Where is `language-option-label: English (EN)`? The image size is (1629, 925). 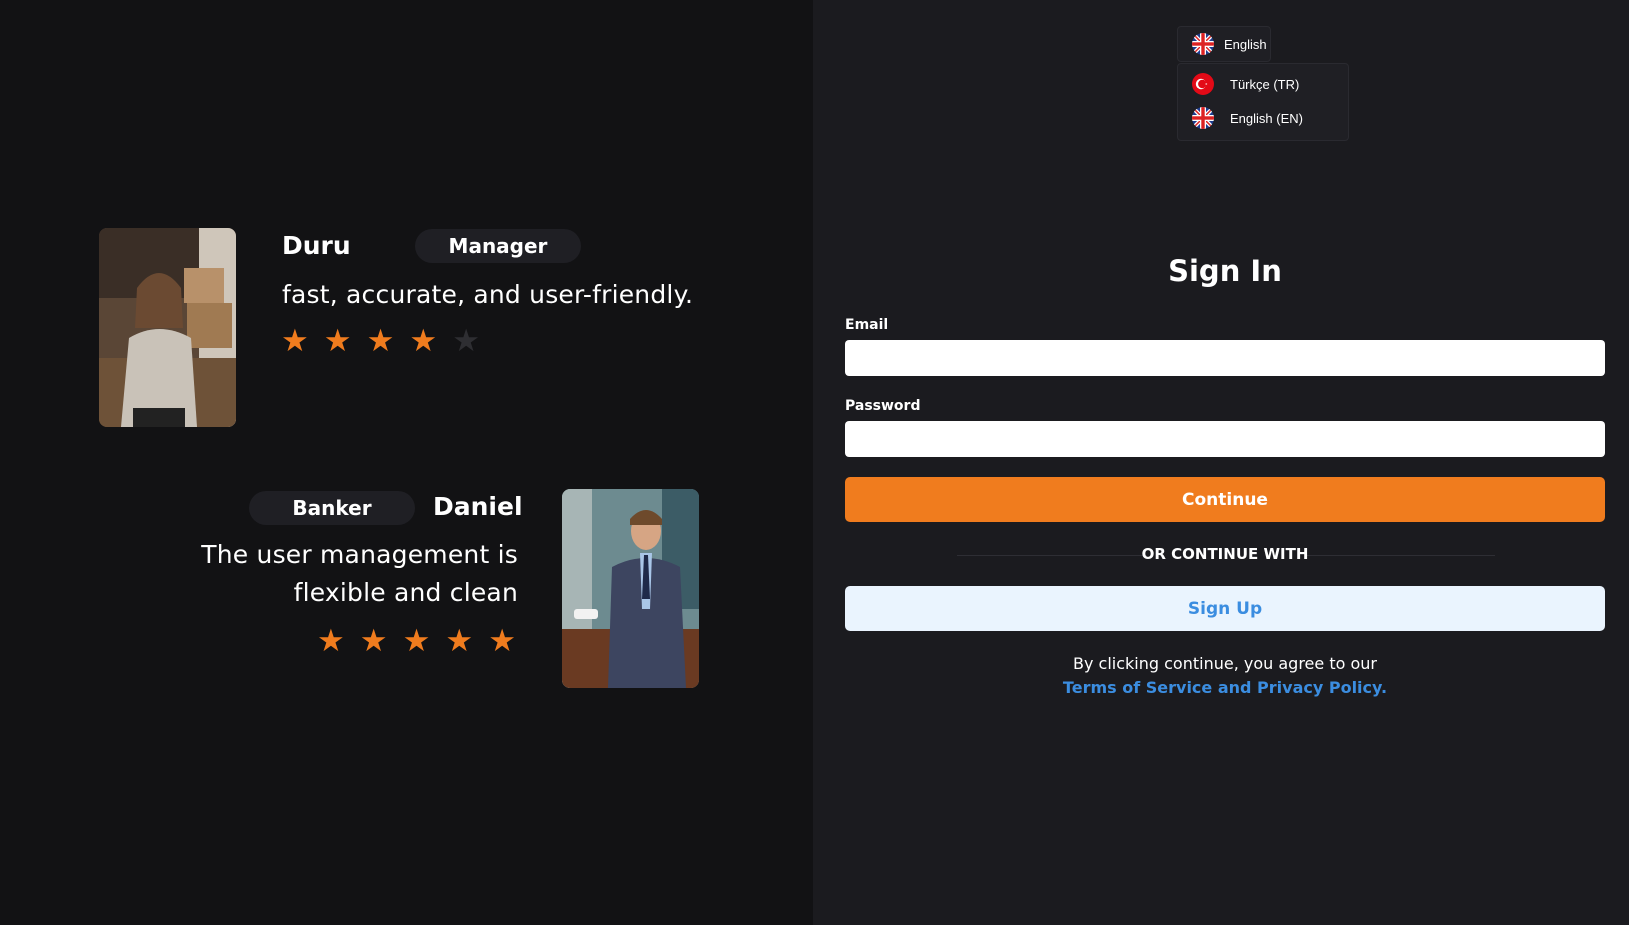 language-option-label: English (EN) is located at coordinates (1266, 118).